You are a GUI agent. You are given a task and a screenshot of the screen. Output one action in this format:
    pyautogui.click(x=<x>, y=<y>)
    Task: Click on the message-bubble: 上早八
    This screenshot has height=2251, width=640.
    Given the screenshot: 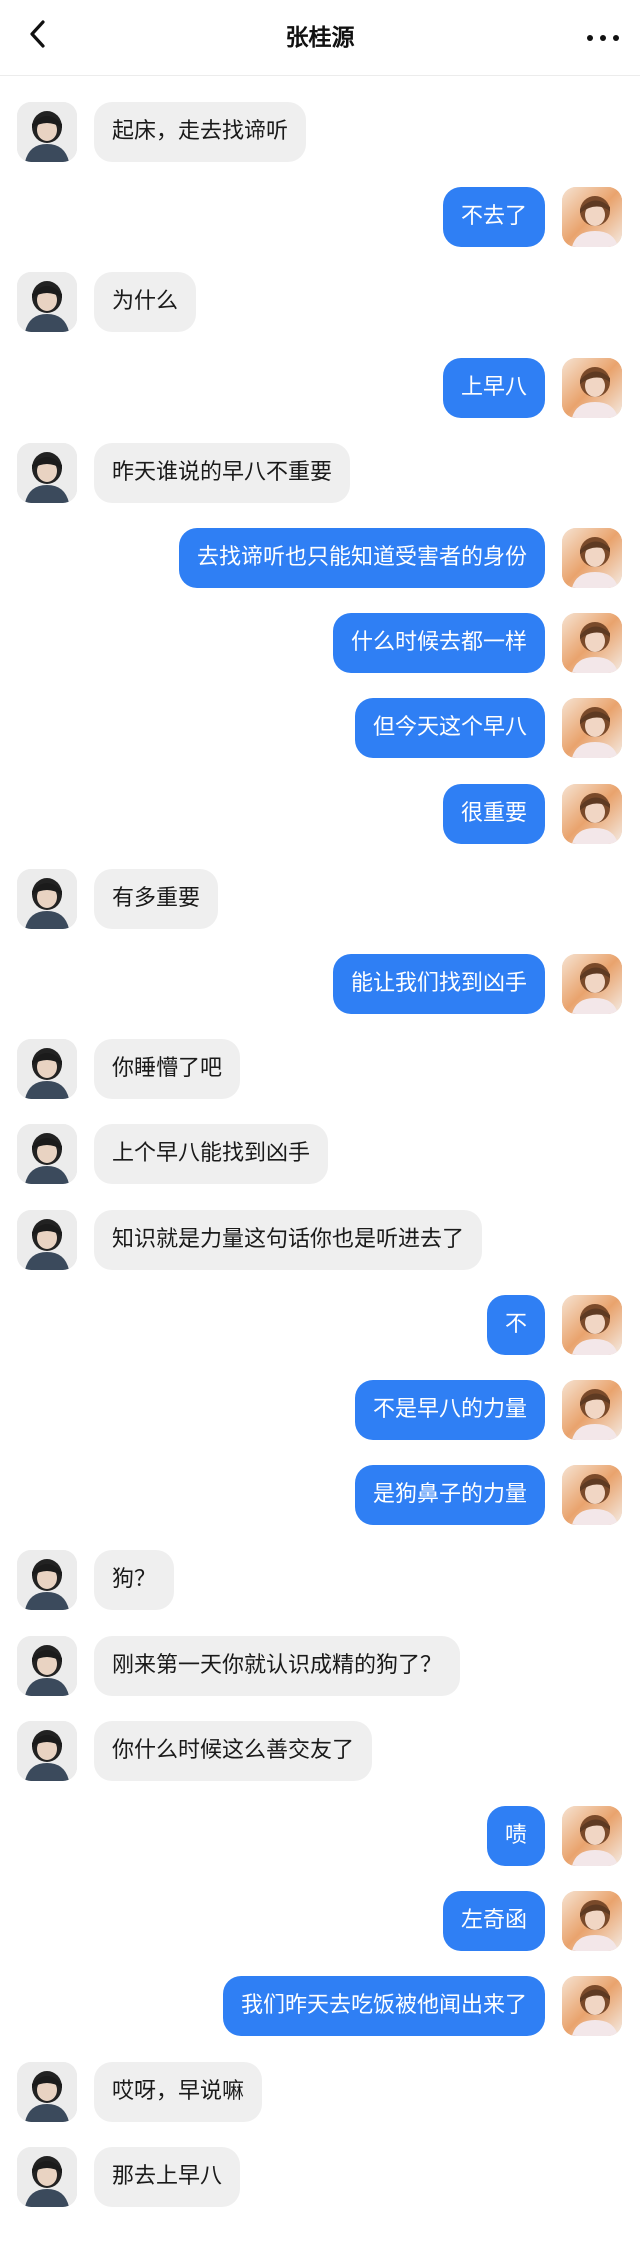 What is the action you would take?
    pyautogui.click(x=493, y=388)
    